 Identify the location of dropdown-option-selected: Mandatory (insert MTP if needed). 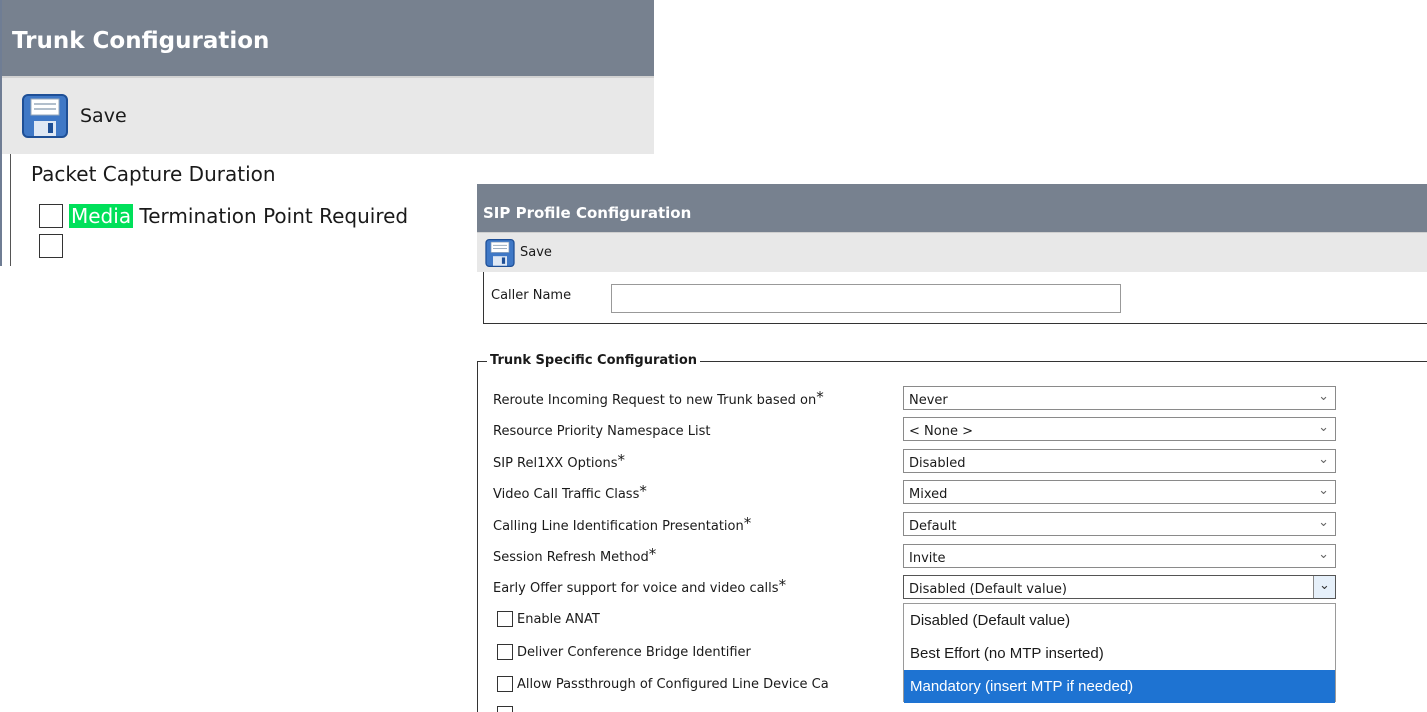
(1119, 686).